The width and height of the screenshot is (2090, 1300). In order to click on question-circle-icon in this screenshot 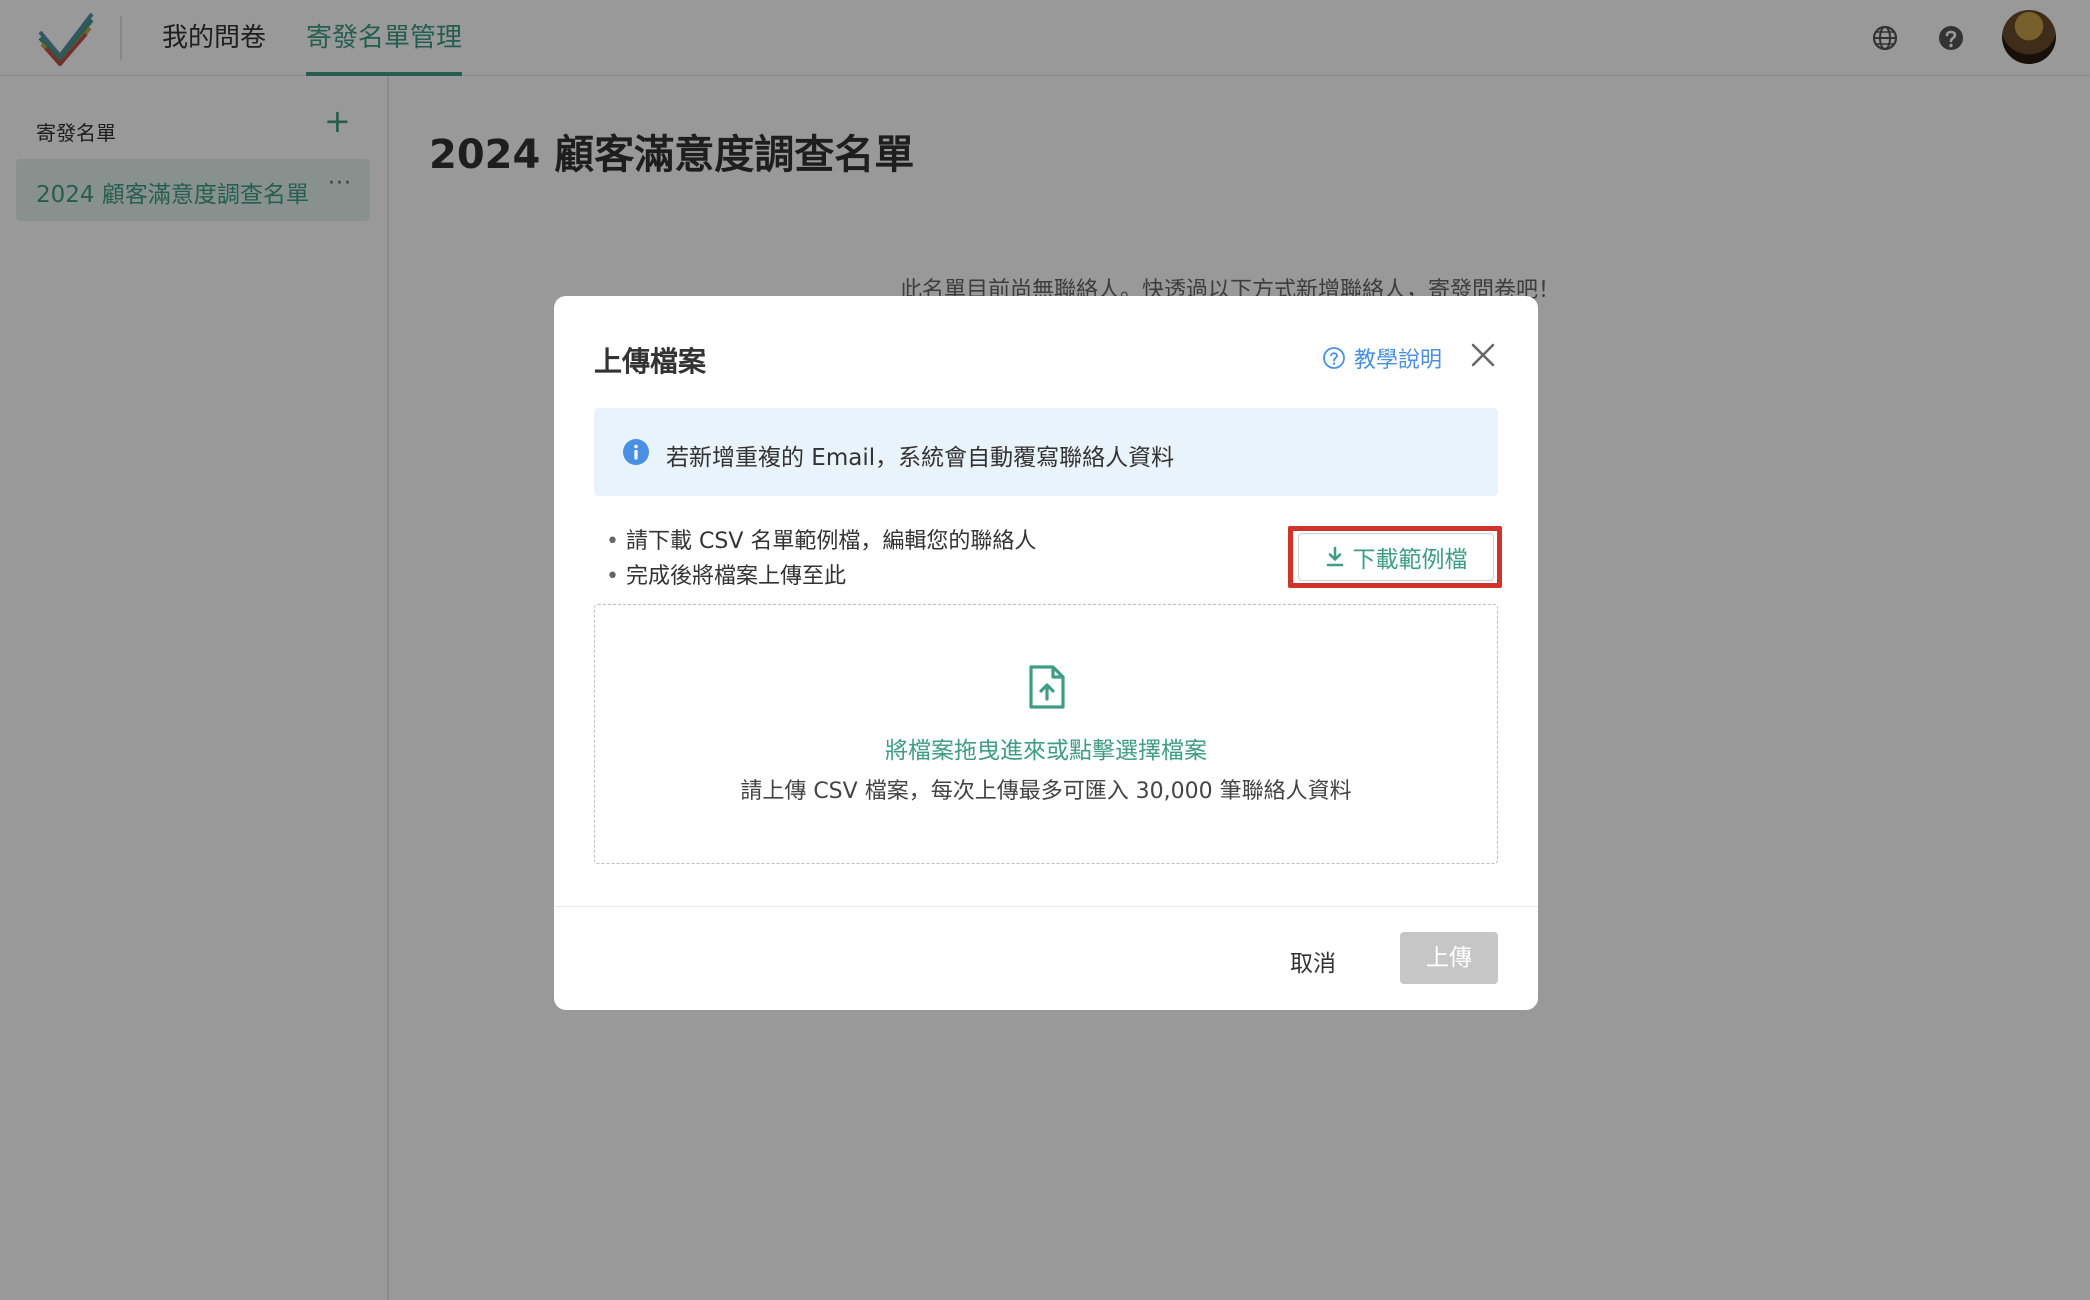, I will do `click(1334, 358)`.